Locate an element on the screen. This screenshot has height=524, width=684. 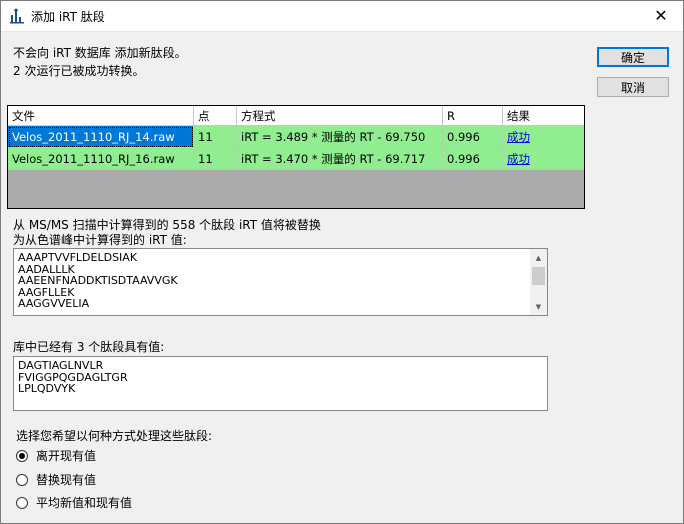
list-item: DAGTIAGLNVLR is located at coordinates (280, 366).